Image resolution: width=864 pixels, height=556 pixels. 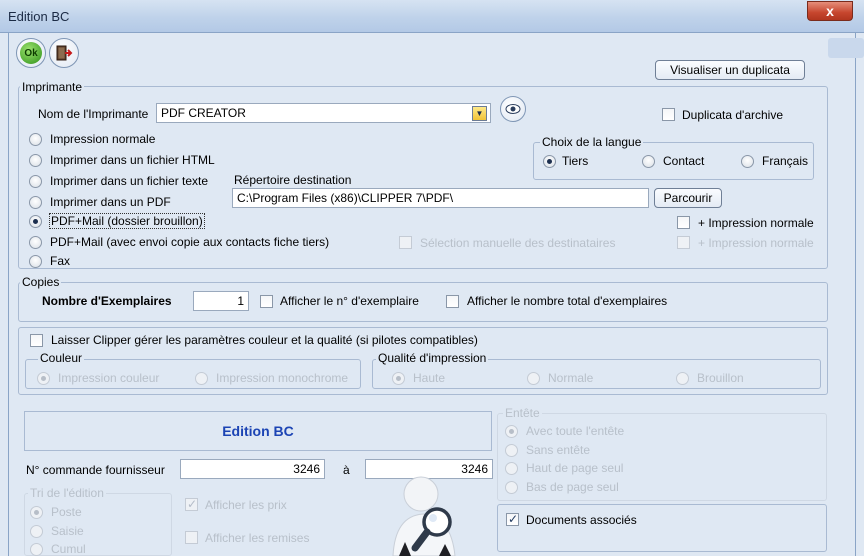 What do you see at coordinates (35, 181) in the screenshot?
I see `radio-text-file` at bounding box center [35, 181].